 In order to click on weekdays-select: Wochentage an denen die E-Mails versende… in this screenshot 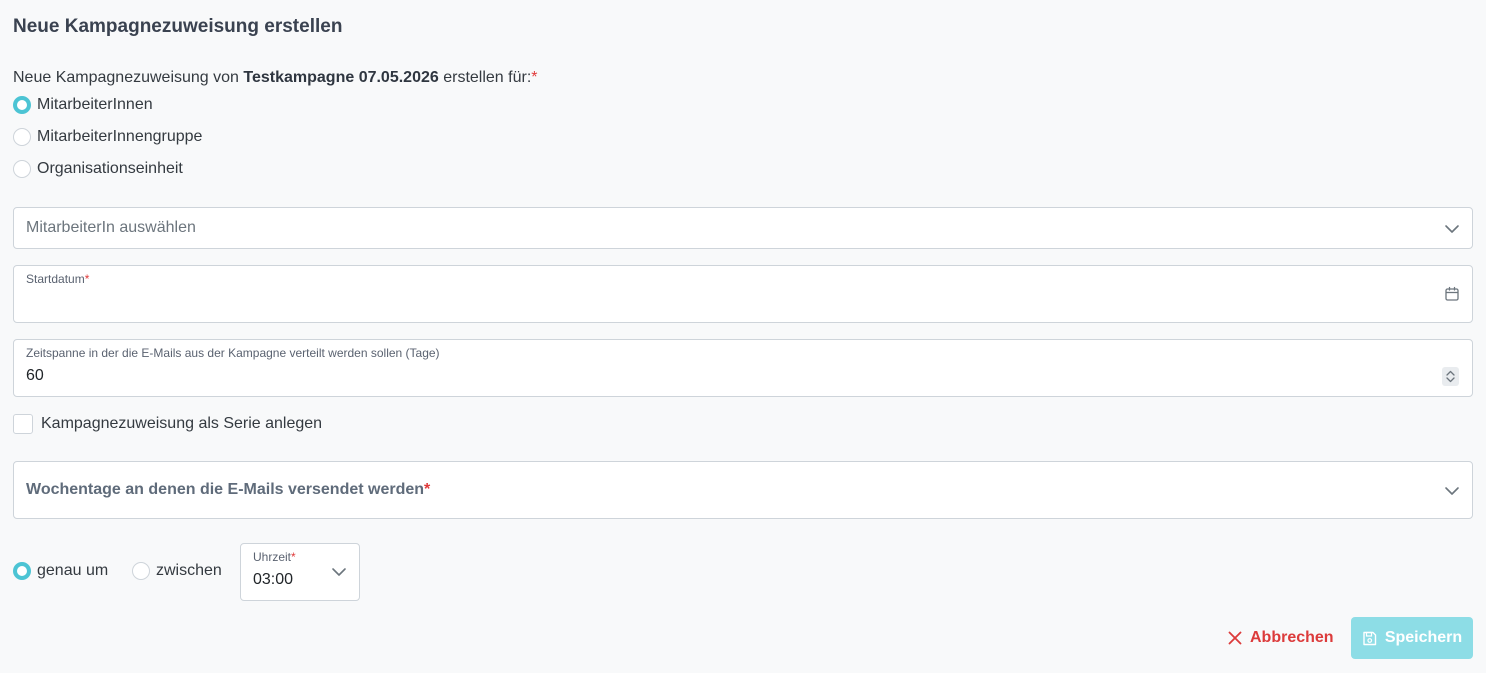, I will do `click(743, 490)`.